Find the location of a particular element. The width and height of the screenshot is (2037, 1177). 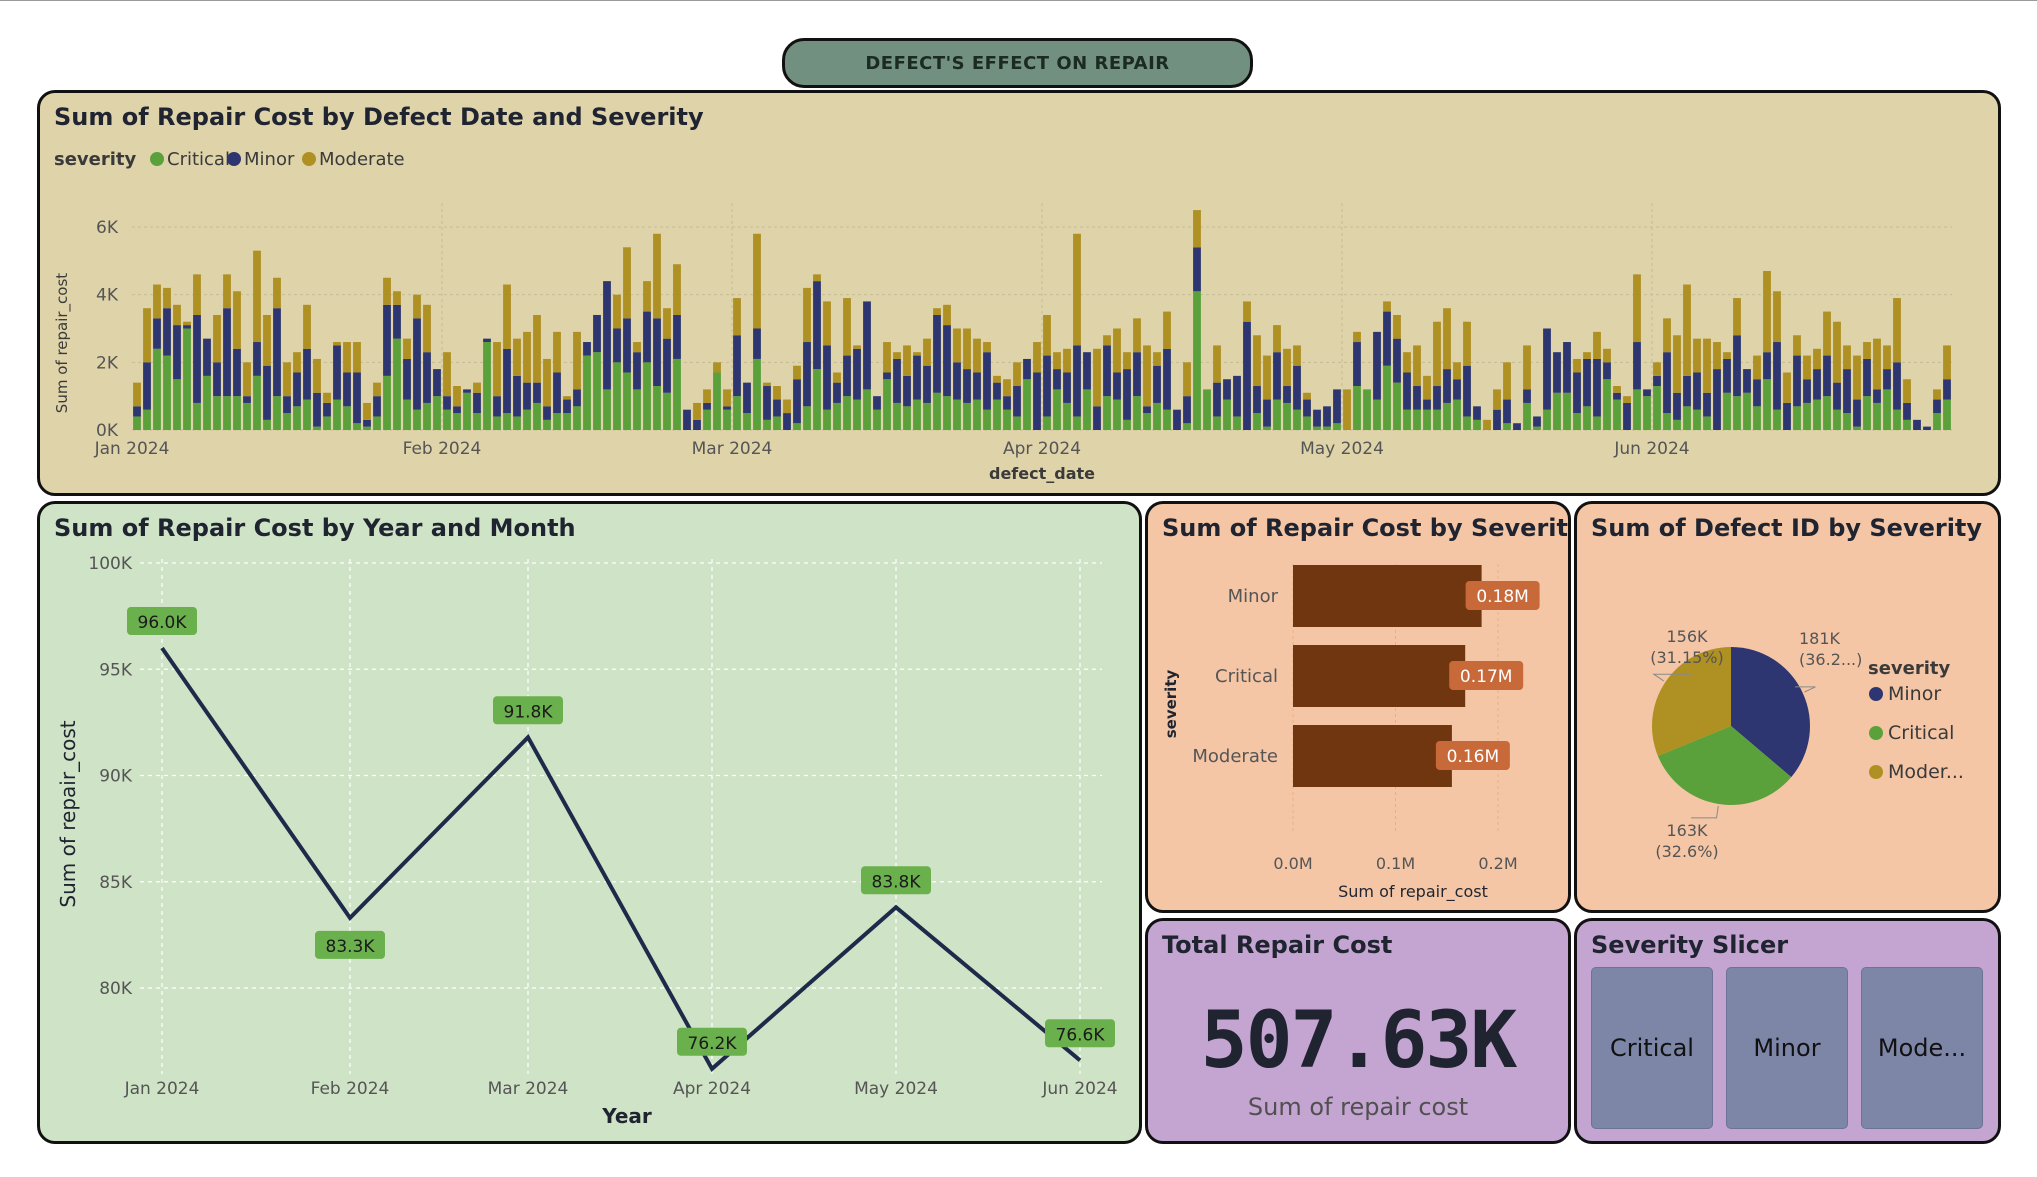

y-axis-title: Sum of repair_cost is located at coordinates (62, 343).